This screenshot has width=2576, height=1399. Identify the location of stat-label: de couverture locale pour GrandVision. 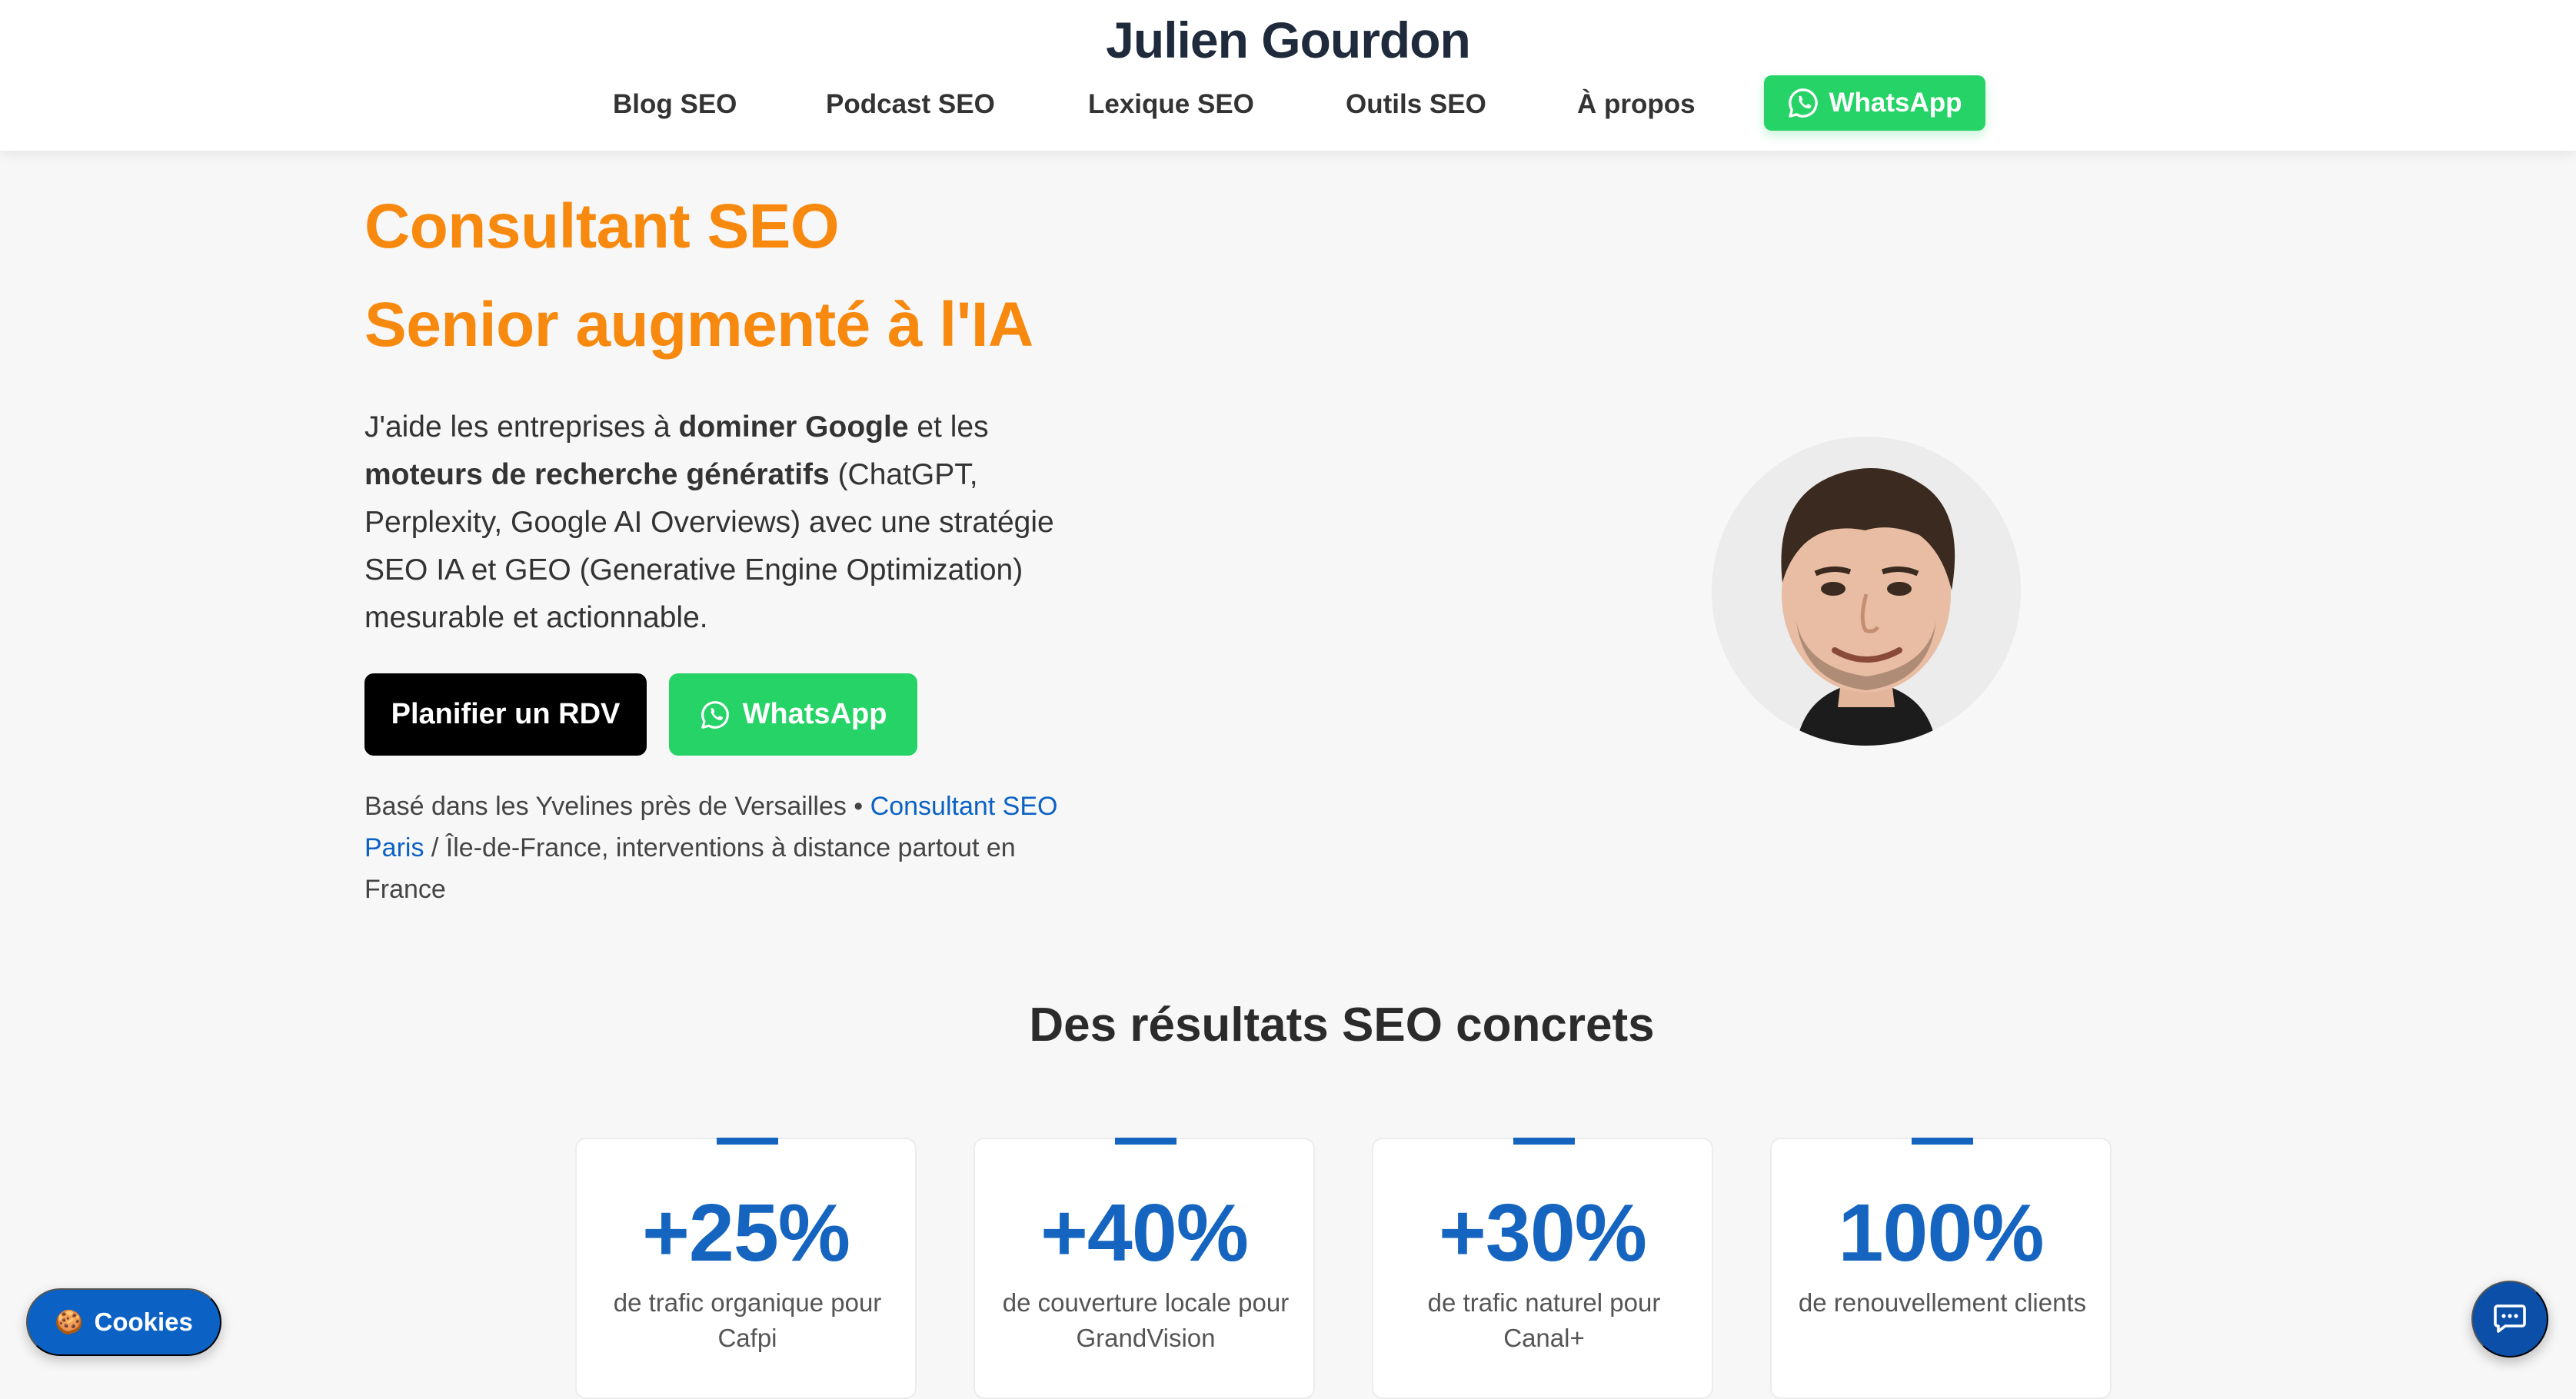
(1146, 1320).